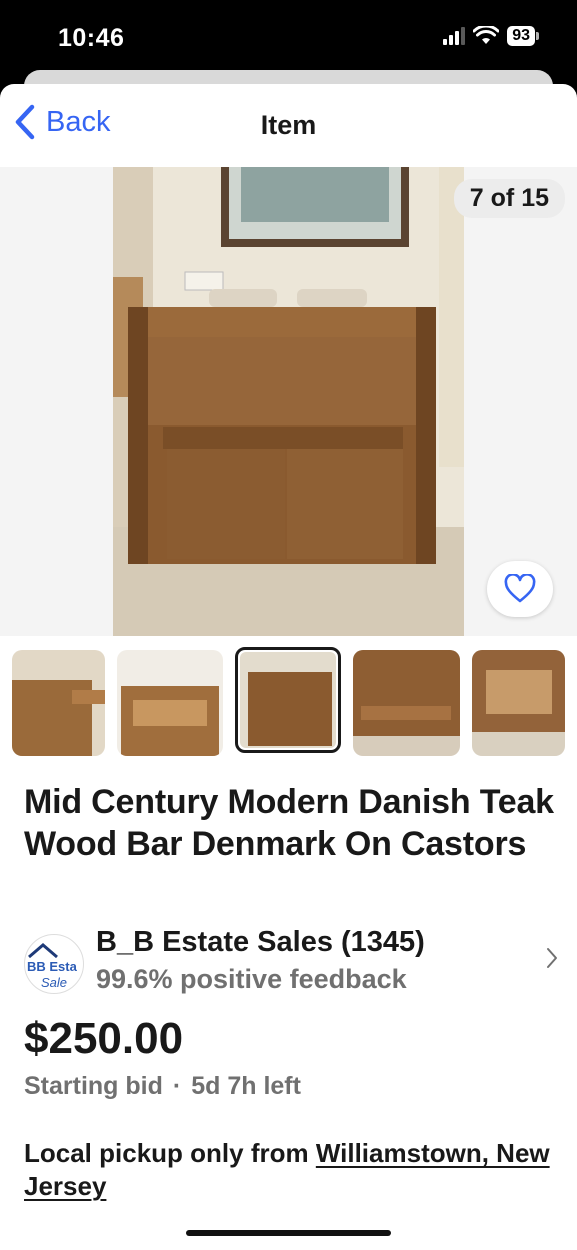 The height and width of the screenshot is (1250, 577). What do you see at coordinates (54, 982) in the screenshot?
I see `svg-text: Sale` at bounding box center [54, 982].